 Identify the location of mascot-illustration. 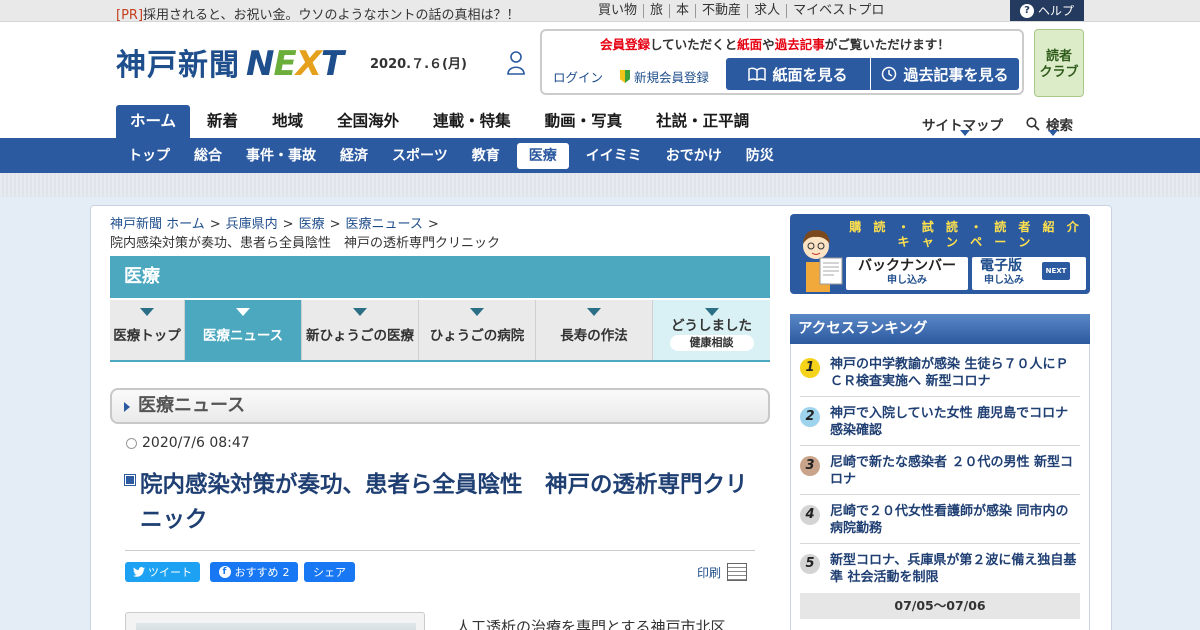
(823, 261).